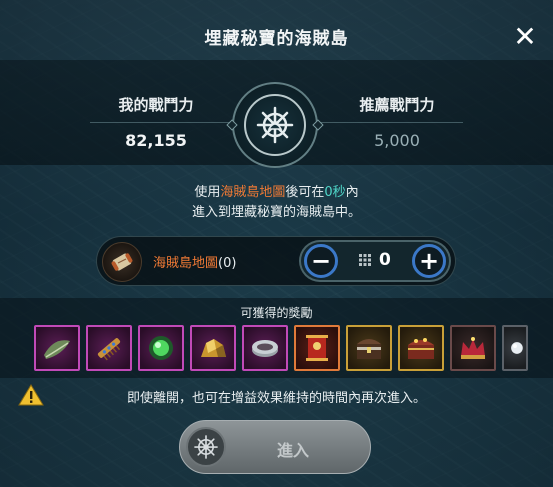  I want to click on decrease-button: −, so click(321, 261).